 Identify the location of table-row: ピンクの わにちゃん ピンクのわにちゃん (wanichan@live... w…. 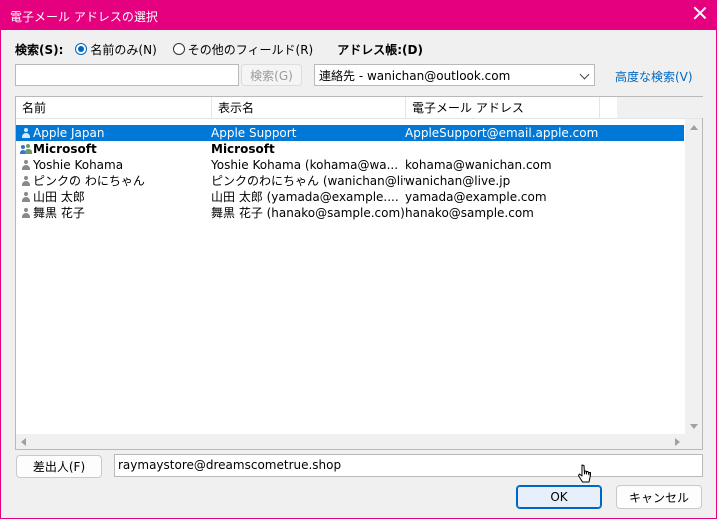
(350, 181).